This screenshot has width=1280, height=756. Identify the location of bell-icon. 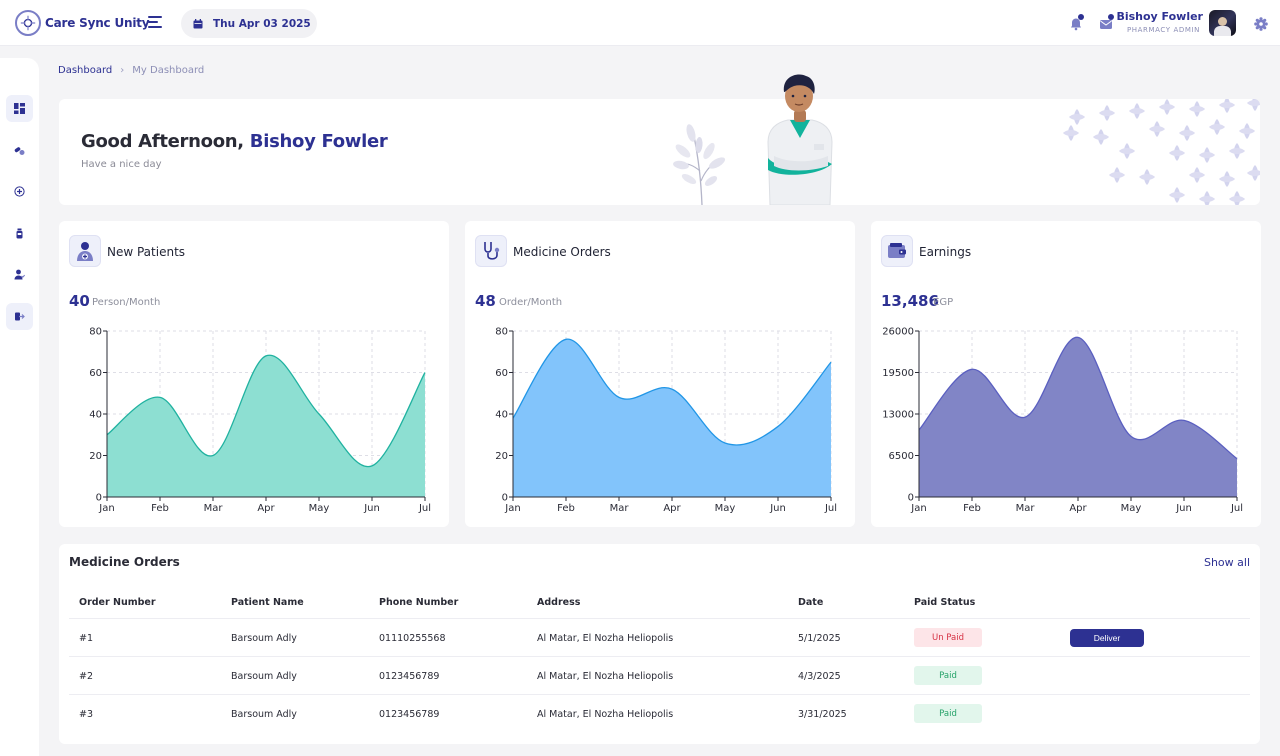
(1076, 22).